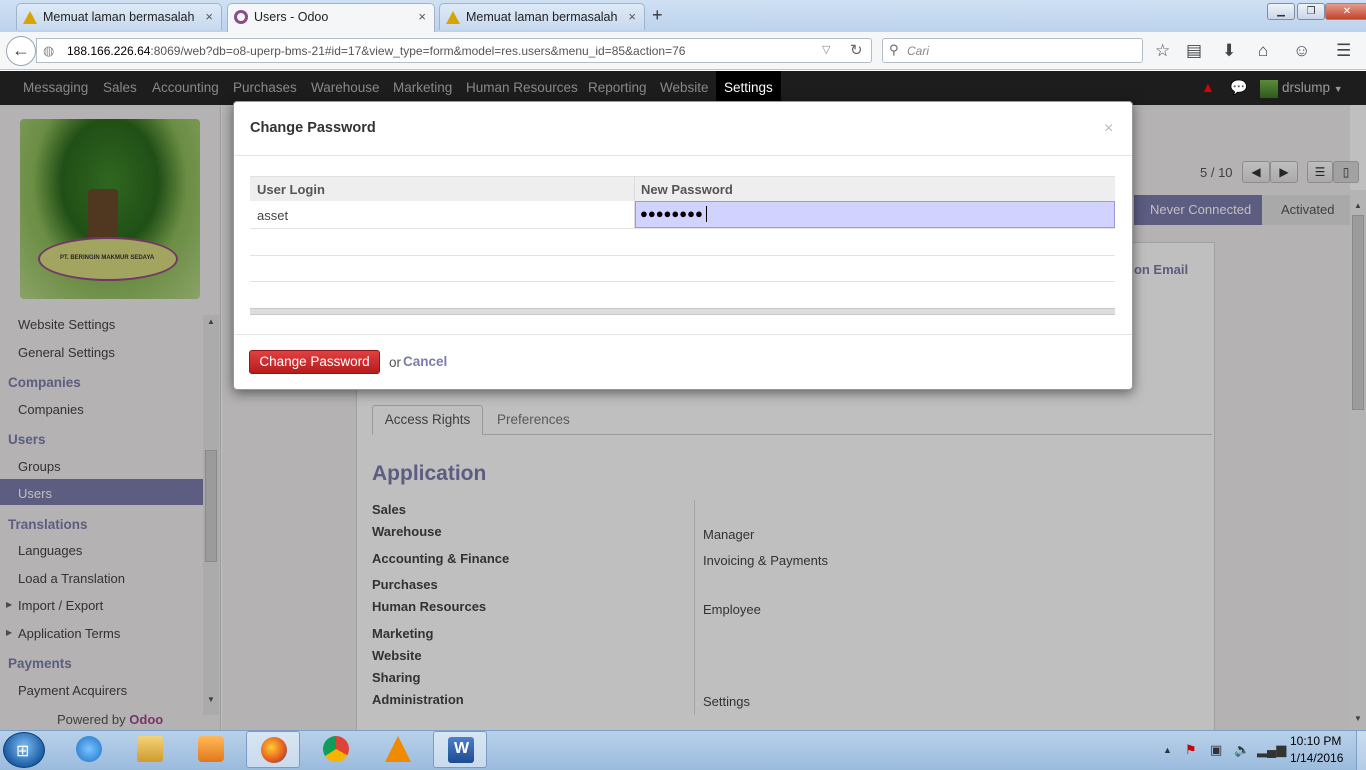 The height and width of the screenshot is (770, 1366). What do you see at coordinates (683, 334) in the screenshot?
I see `dialog-footer-divider` at bounding box center [683, 334].